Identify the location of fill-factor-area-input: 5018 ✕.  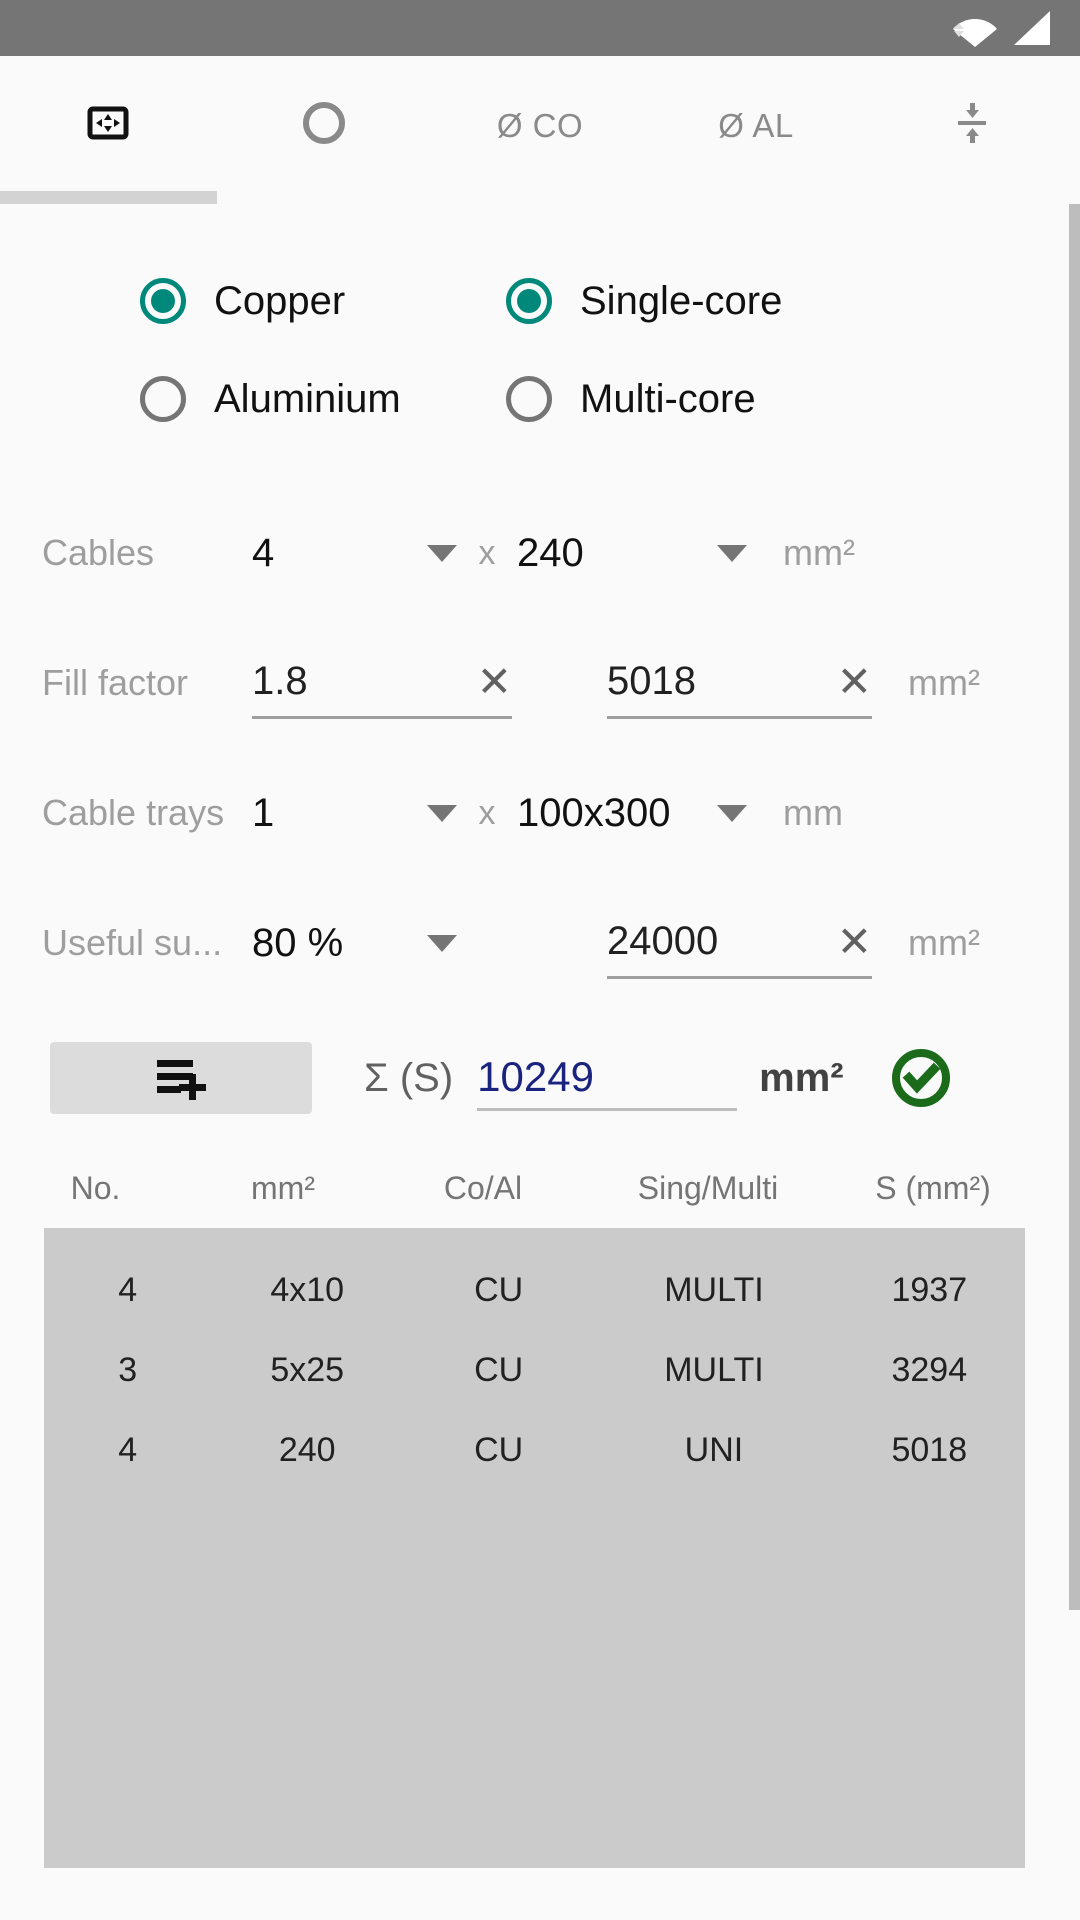
(739, 683).